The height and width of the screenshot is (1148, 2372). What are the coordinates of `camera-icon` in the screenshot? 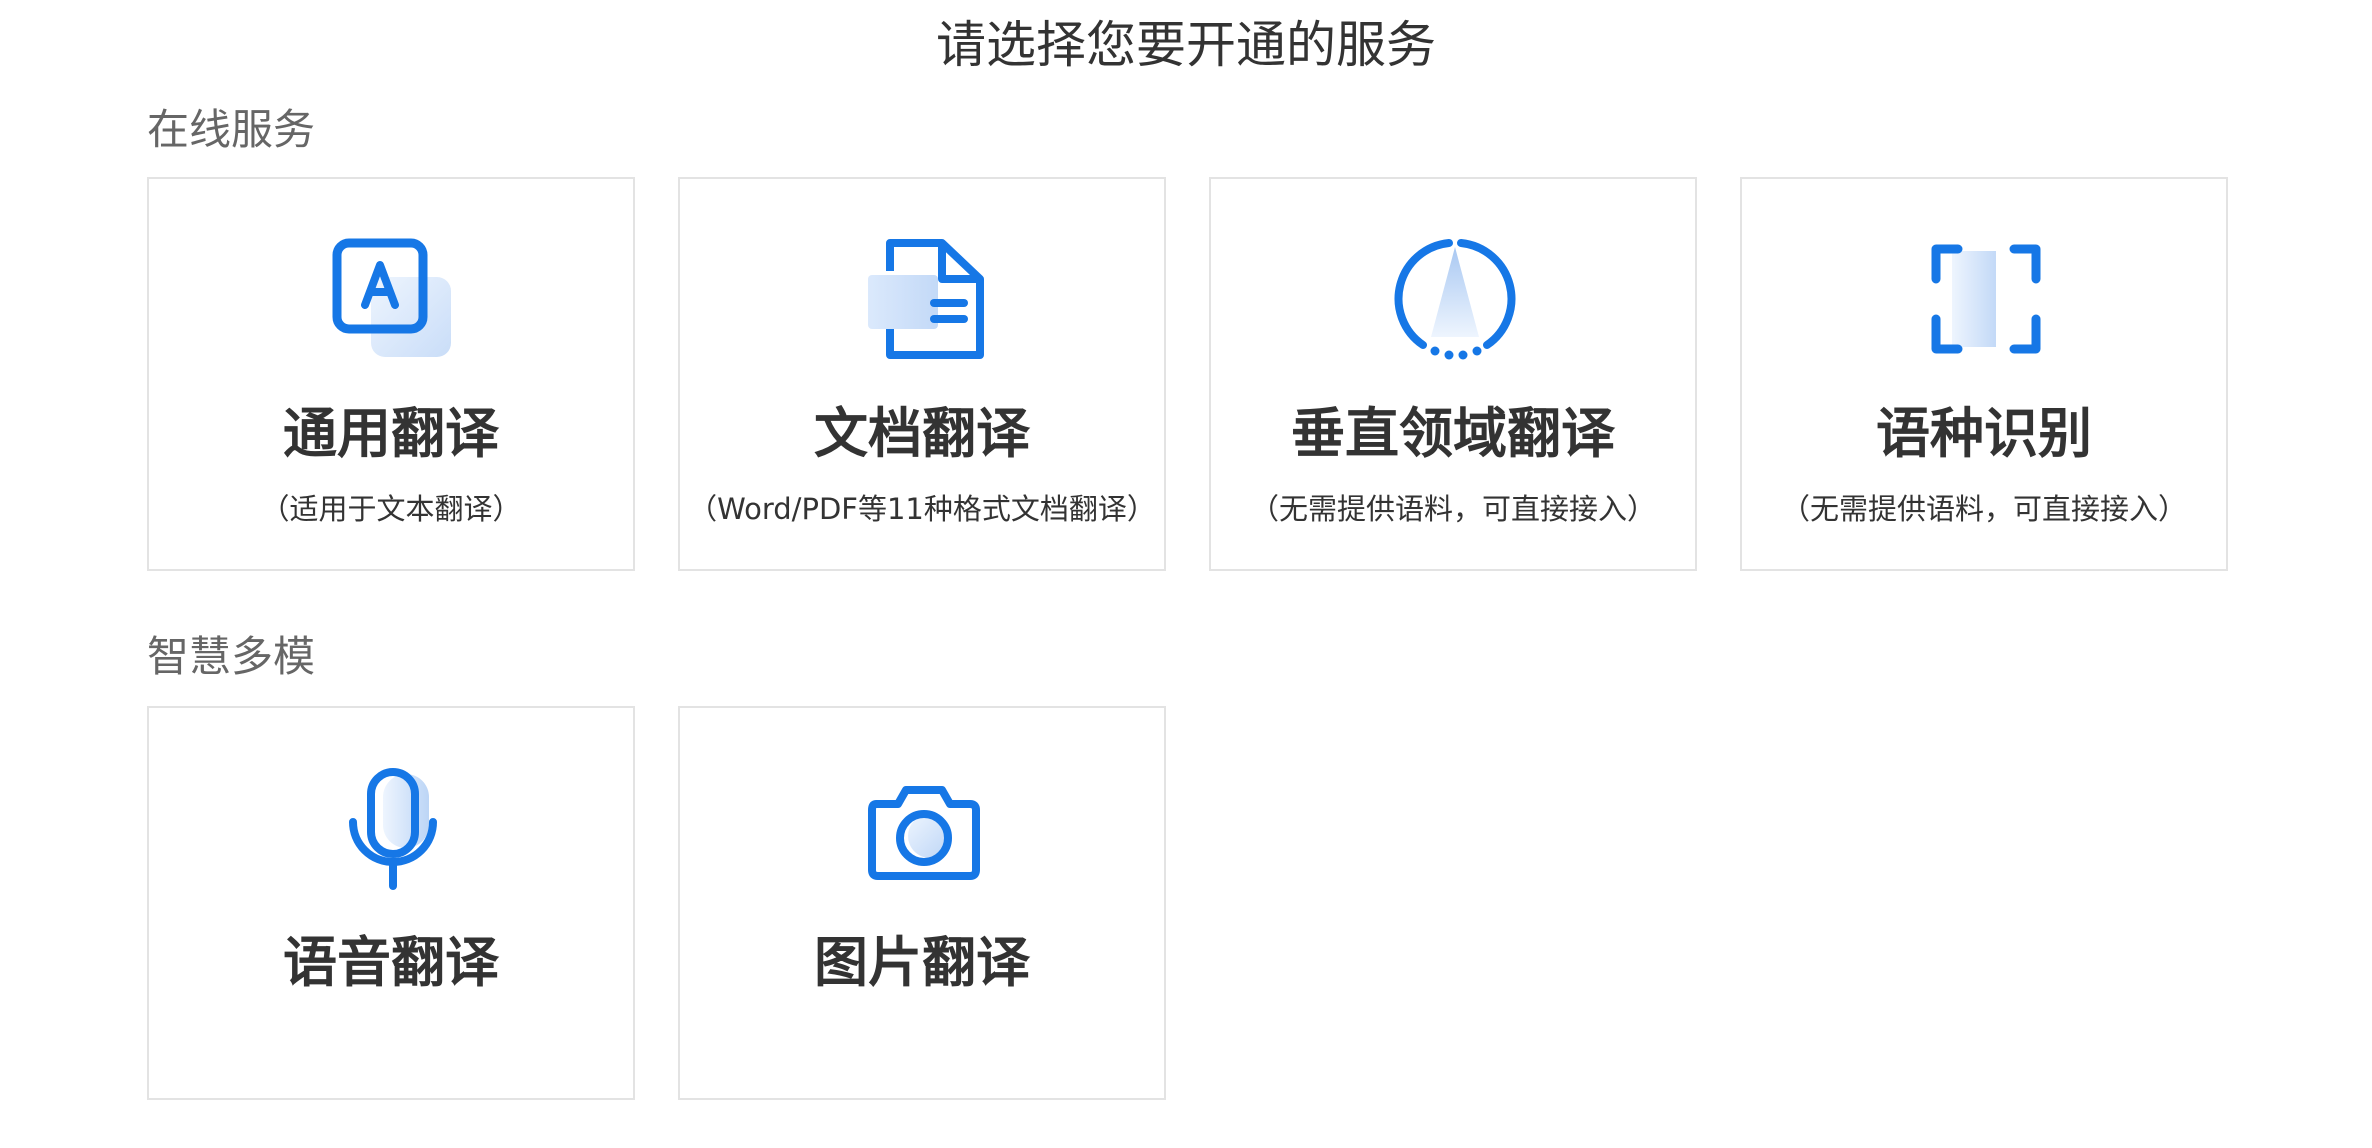 It's located at (924, 828).